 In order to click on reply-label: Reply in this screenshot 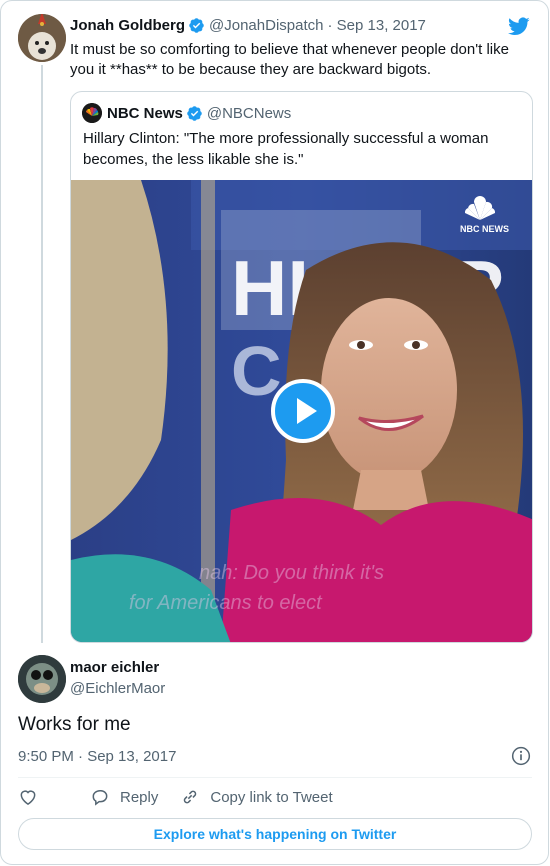, I will do `click(139, 797)`.